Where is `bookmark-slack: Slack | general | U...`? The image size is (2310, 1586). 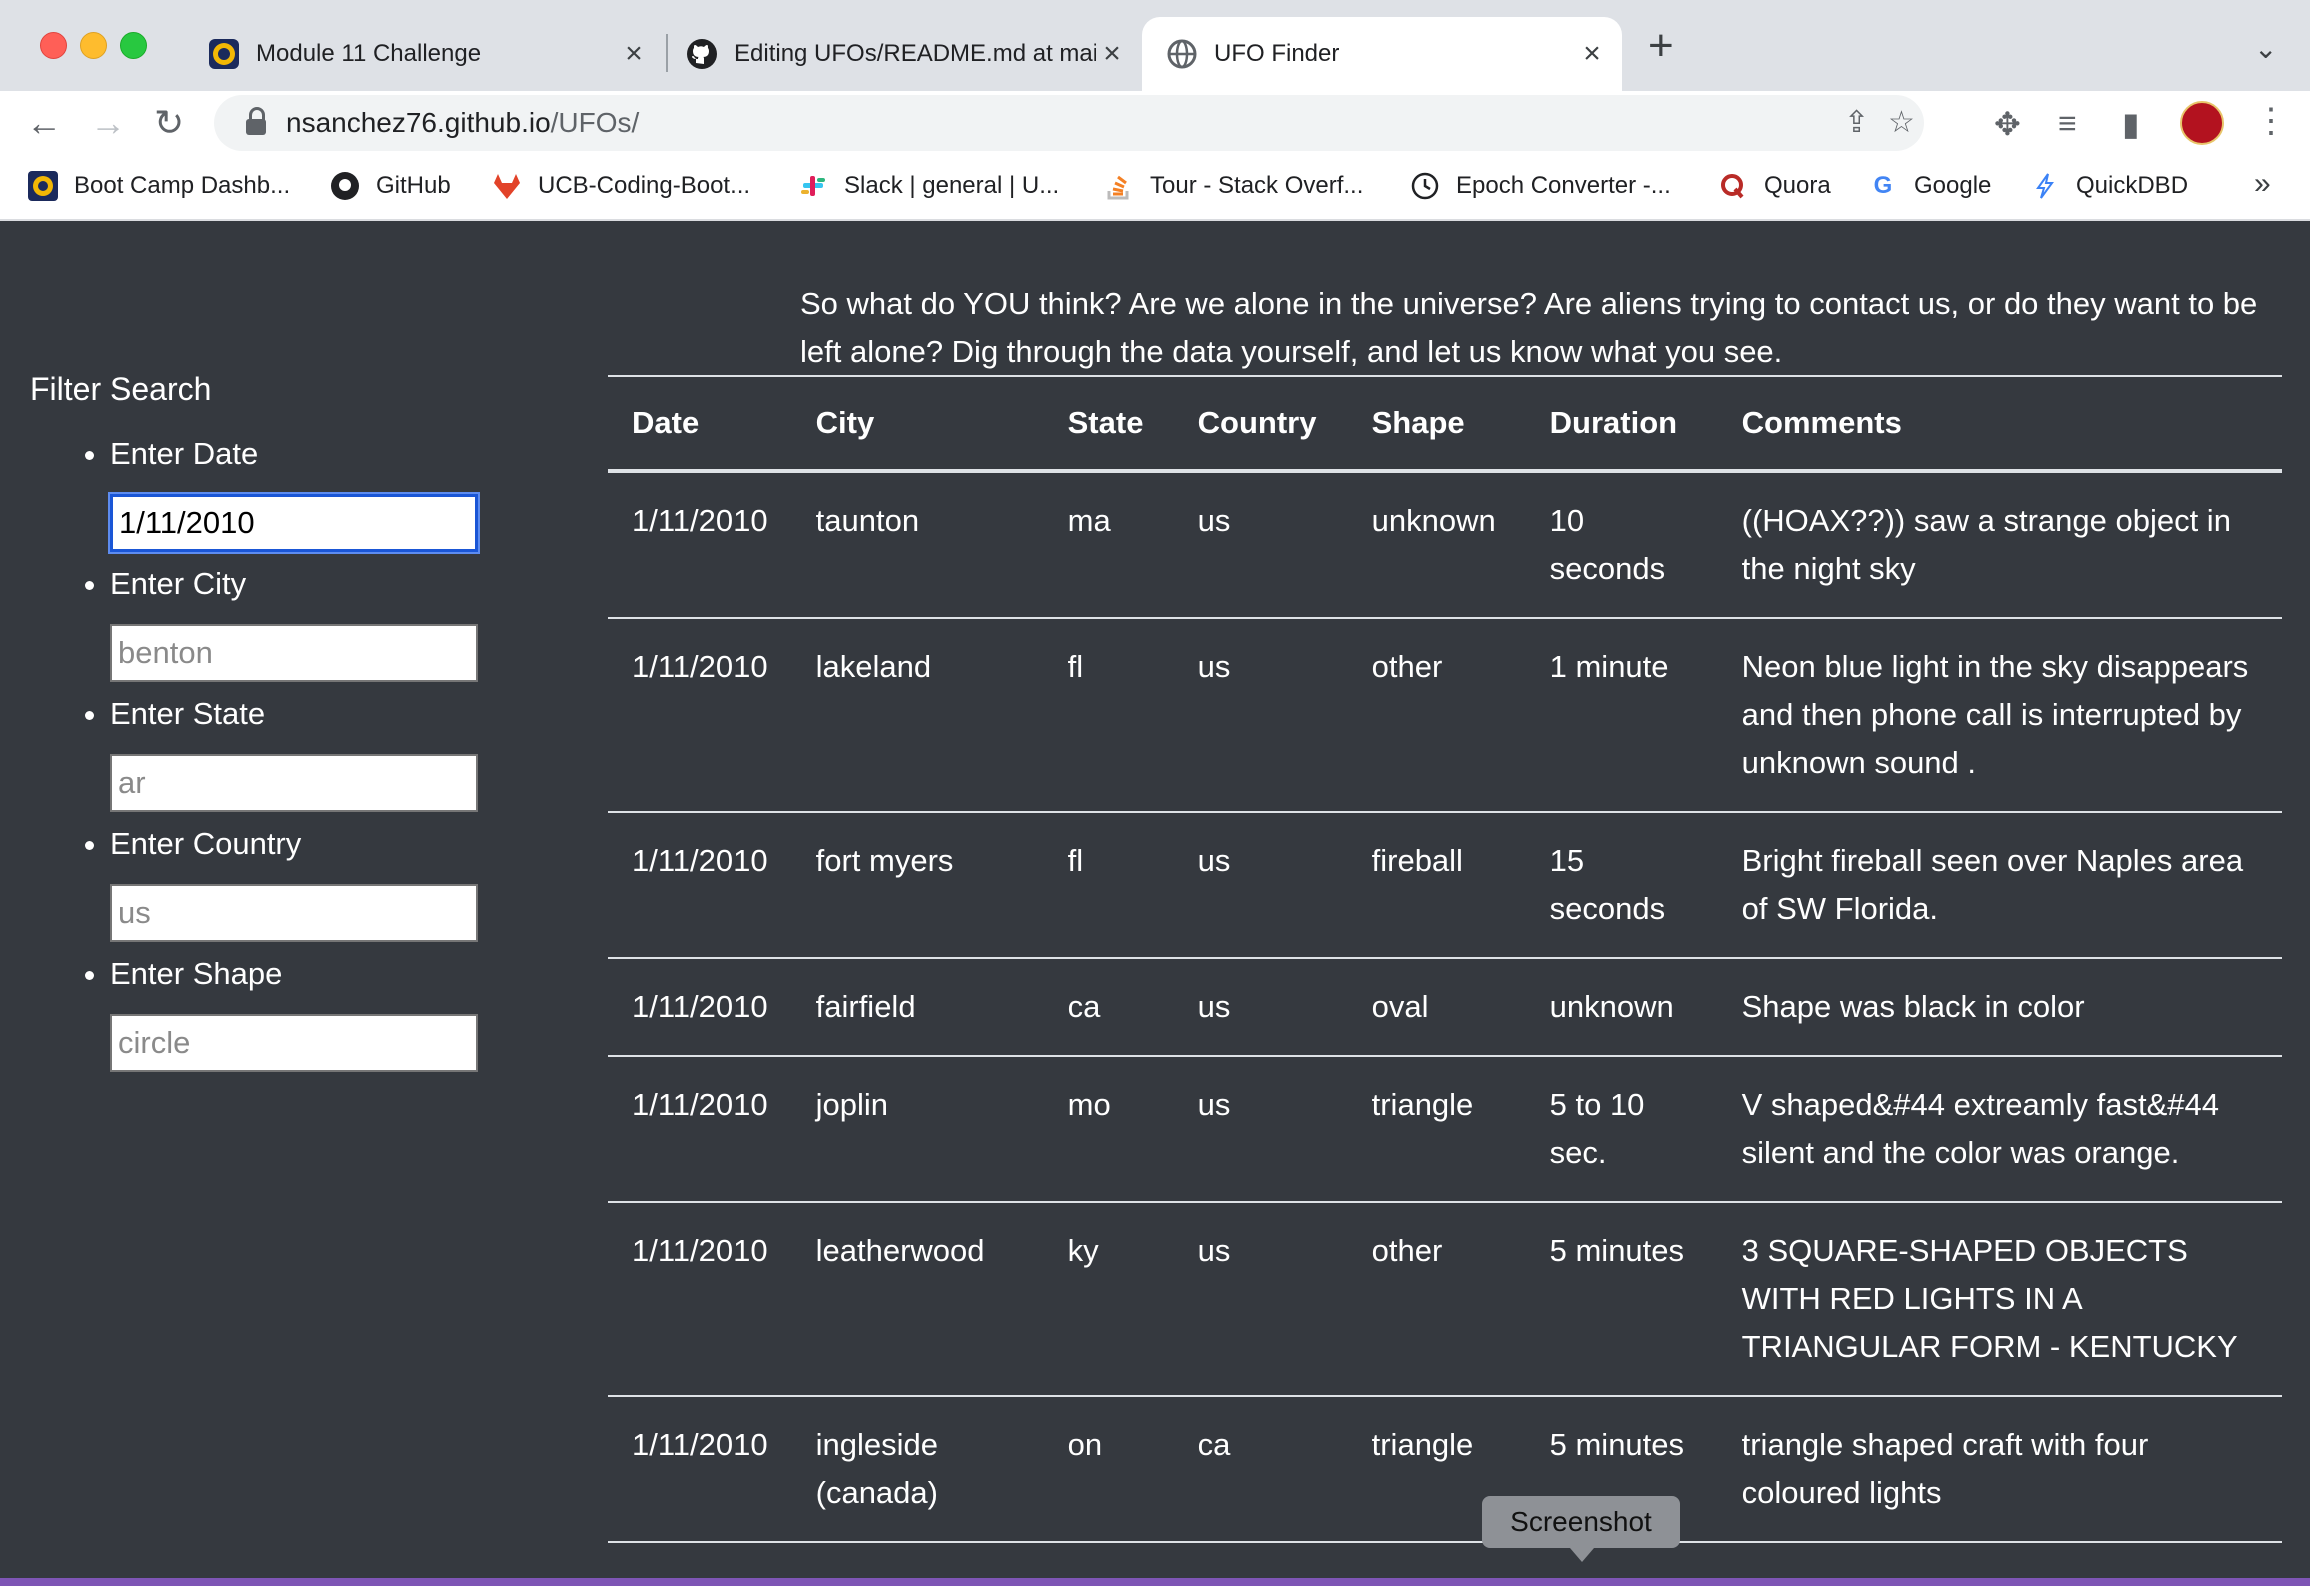 bookmark-slack: Slack | general | U... is located at coordinates (928, 186).